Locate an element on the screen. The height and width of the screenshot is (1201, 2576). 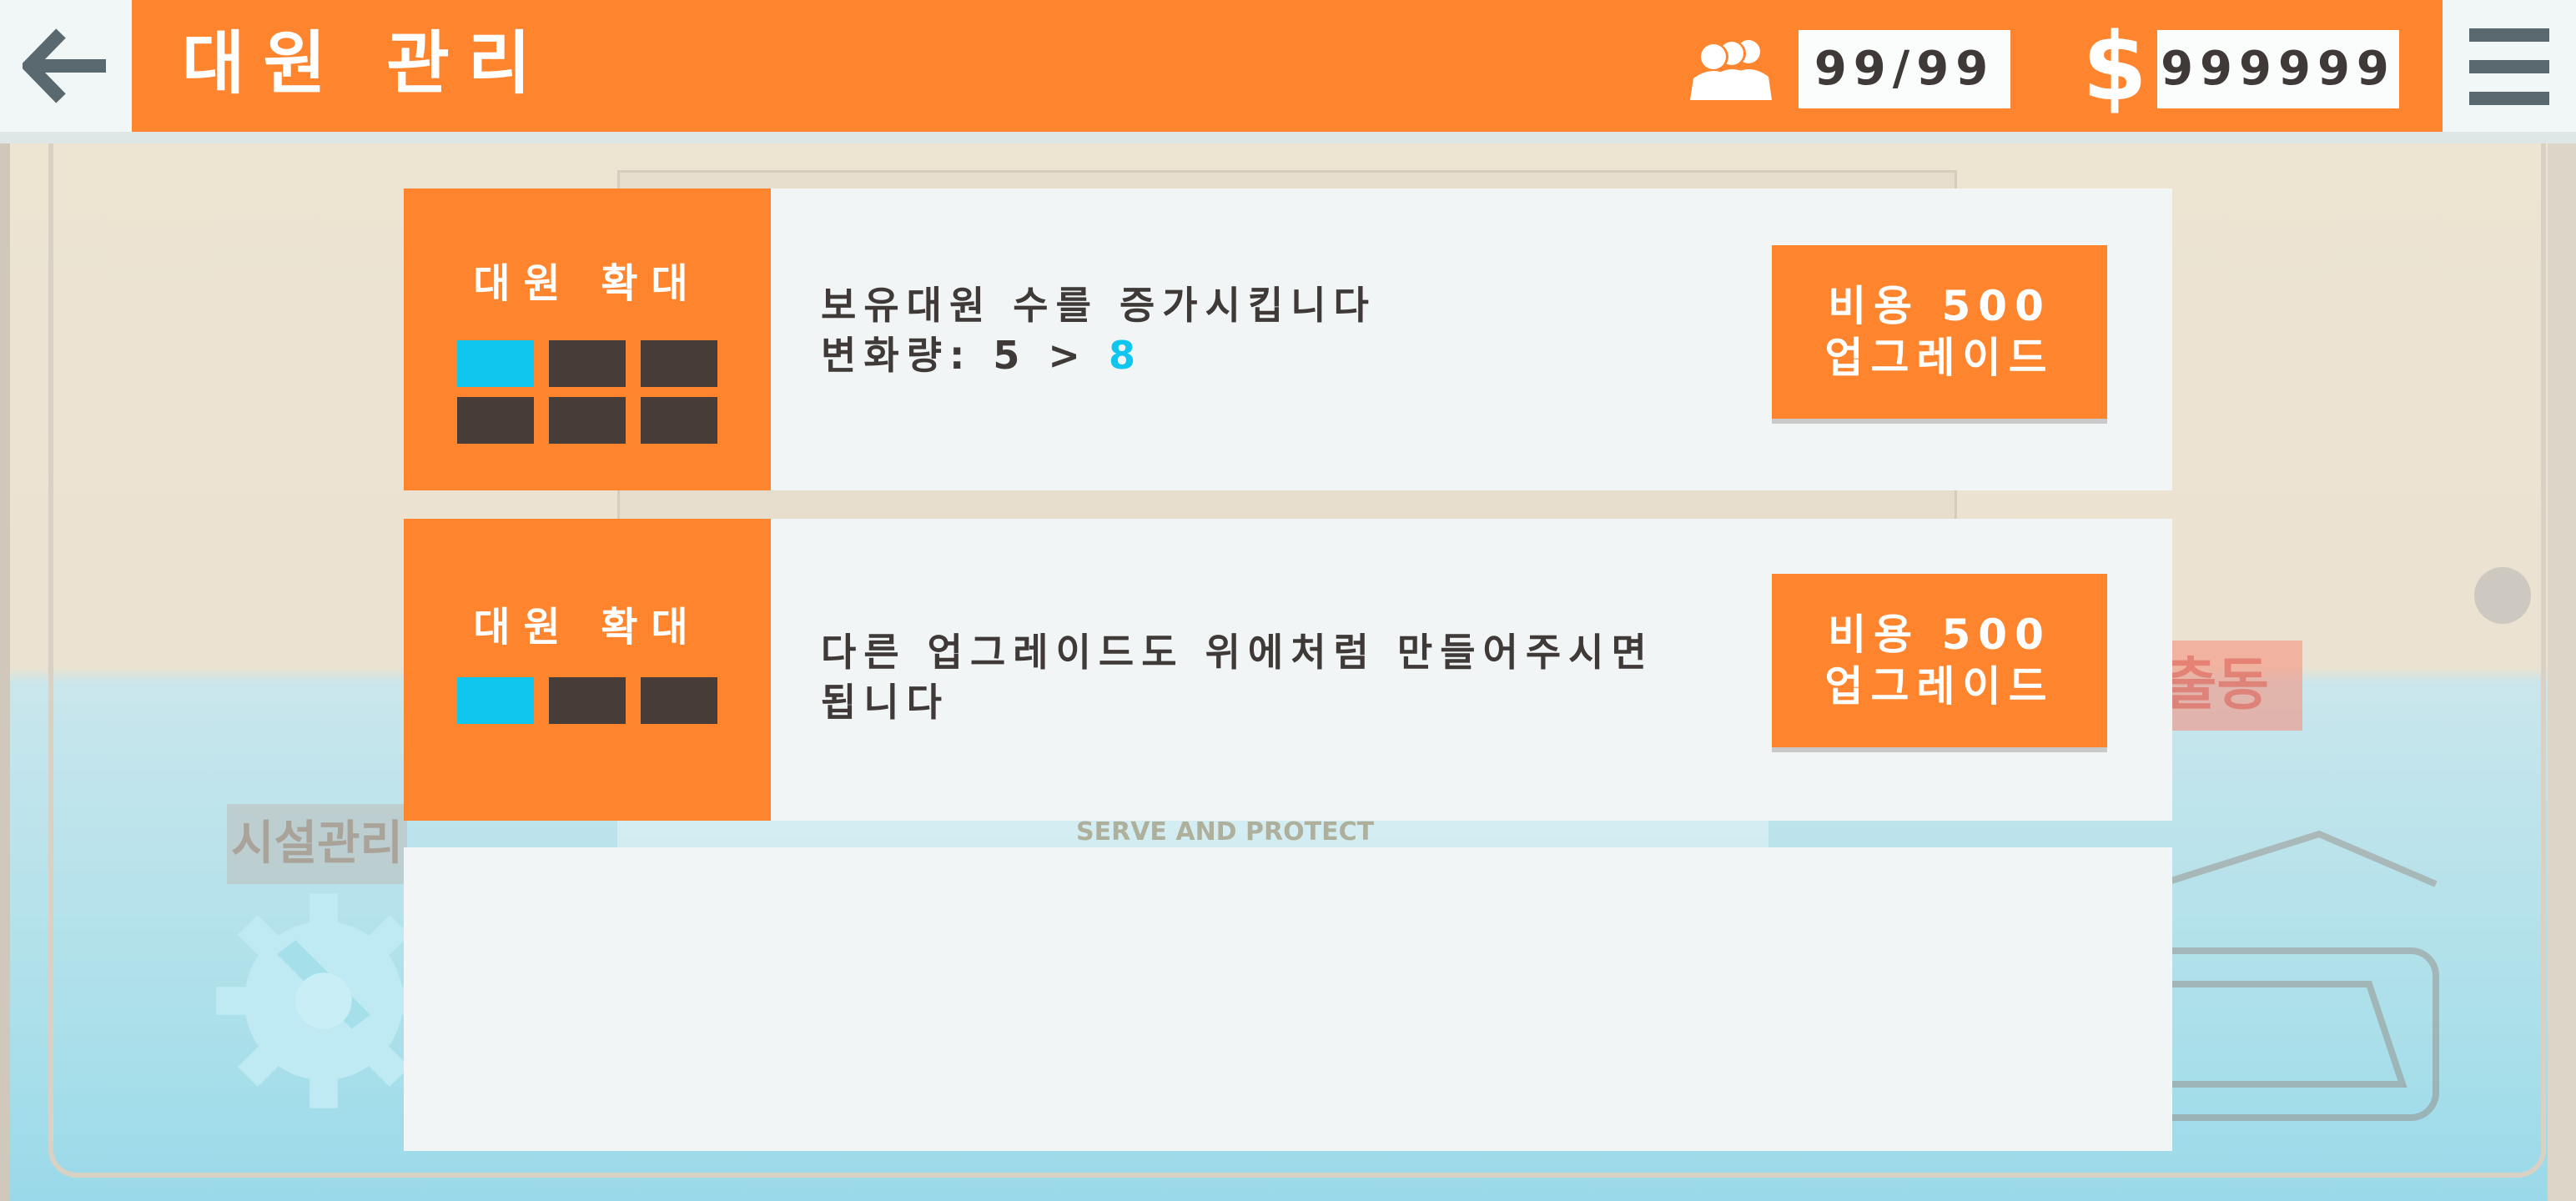
crew-icon is located at coordinates (1731, 70).